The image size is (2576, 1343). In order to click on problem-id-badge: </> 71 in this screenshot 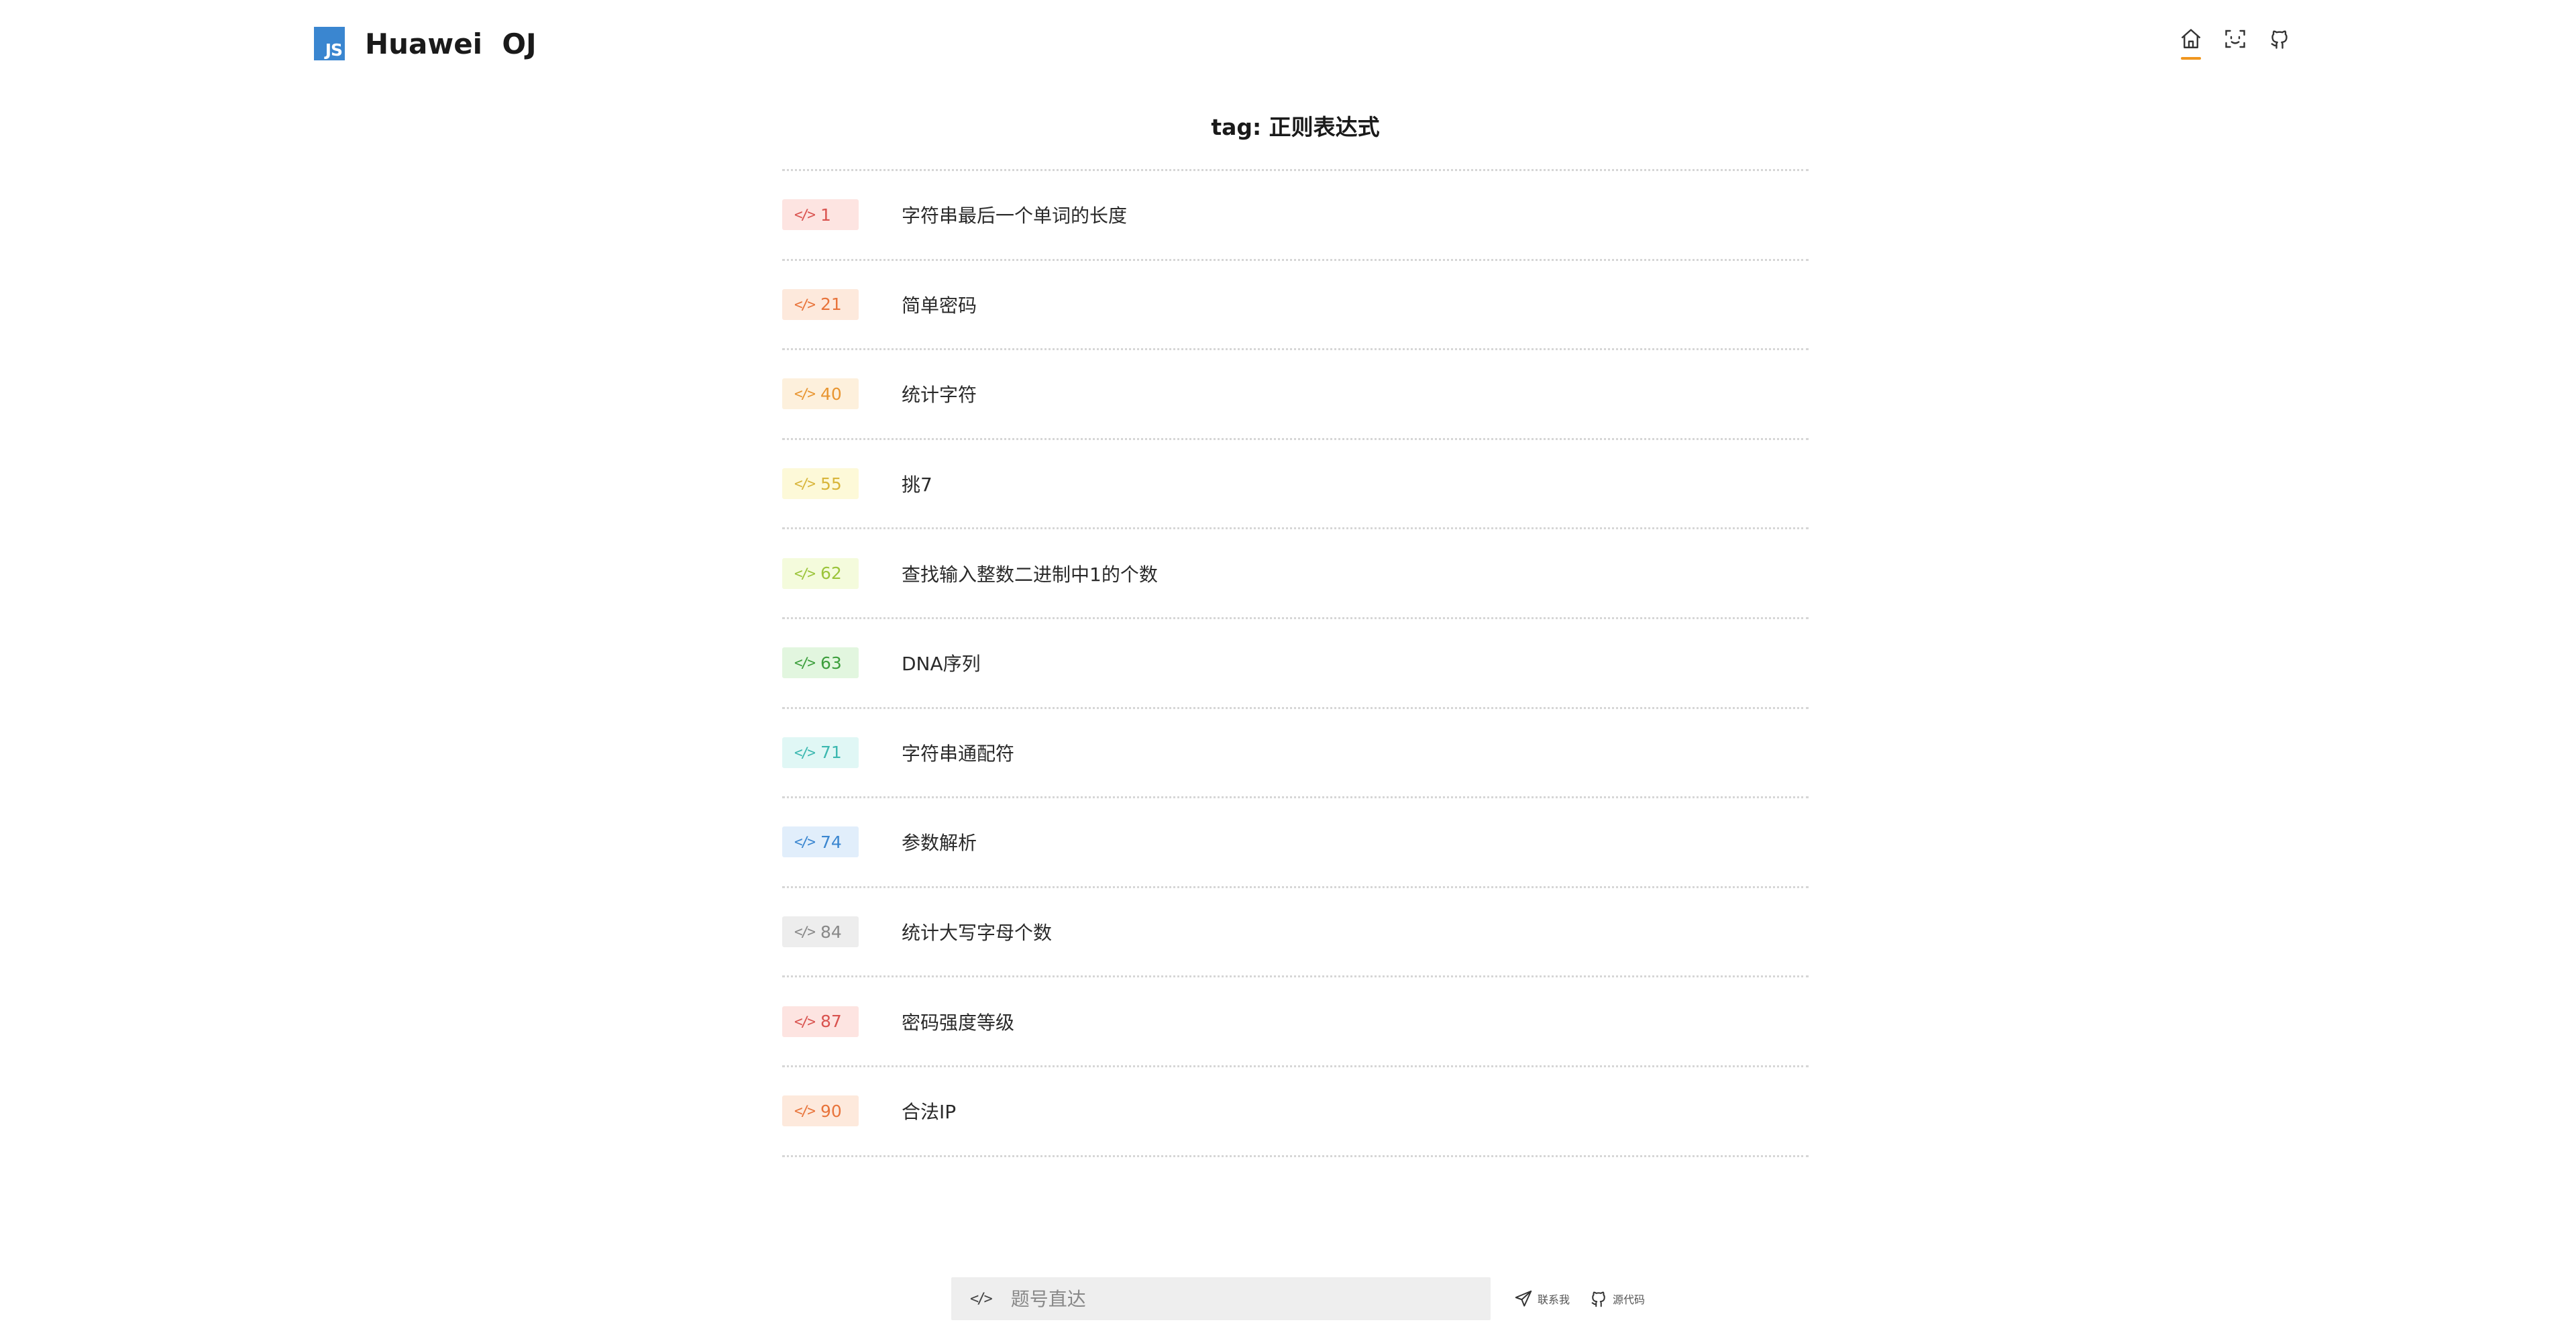, I will do `click(820, 752)`.